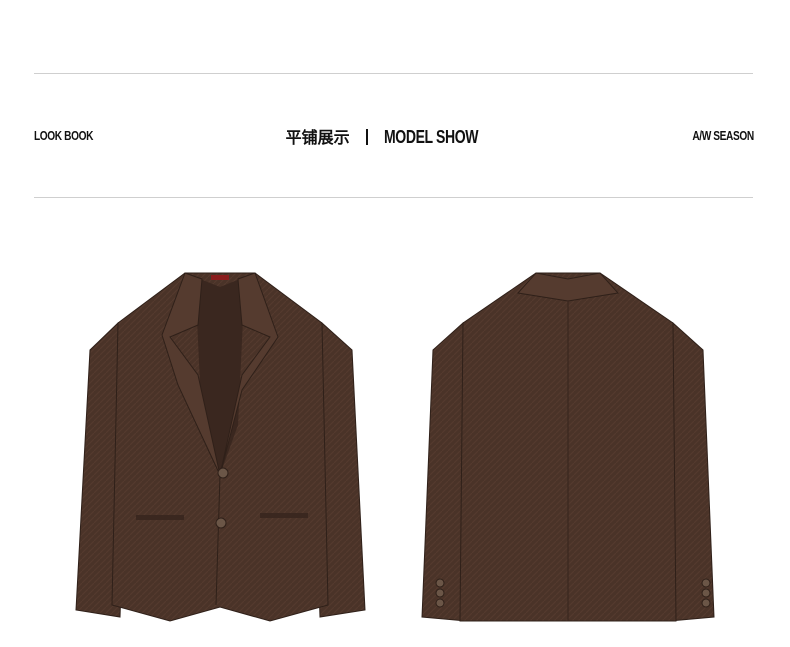  Describe the element at coordinates (393, 73) in the screenshot. I see `top-divider` at that location.